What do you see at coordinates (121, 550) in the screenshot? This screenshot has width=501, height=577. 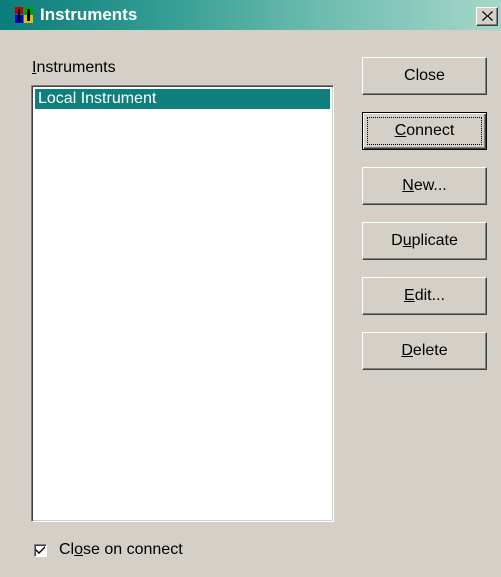 I see `close-on-connect-label: Close on connect` at bounding box center [121, 550].